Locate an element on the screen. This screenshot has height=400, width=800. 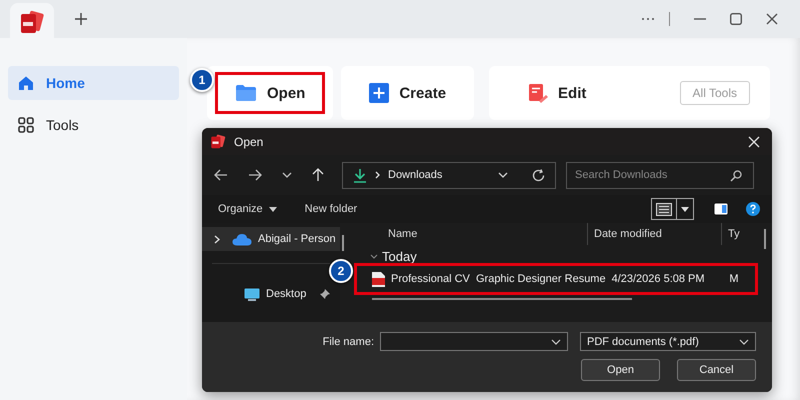
dialog-title: Open is located at coordinates (249, 141).